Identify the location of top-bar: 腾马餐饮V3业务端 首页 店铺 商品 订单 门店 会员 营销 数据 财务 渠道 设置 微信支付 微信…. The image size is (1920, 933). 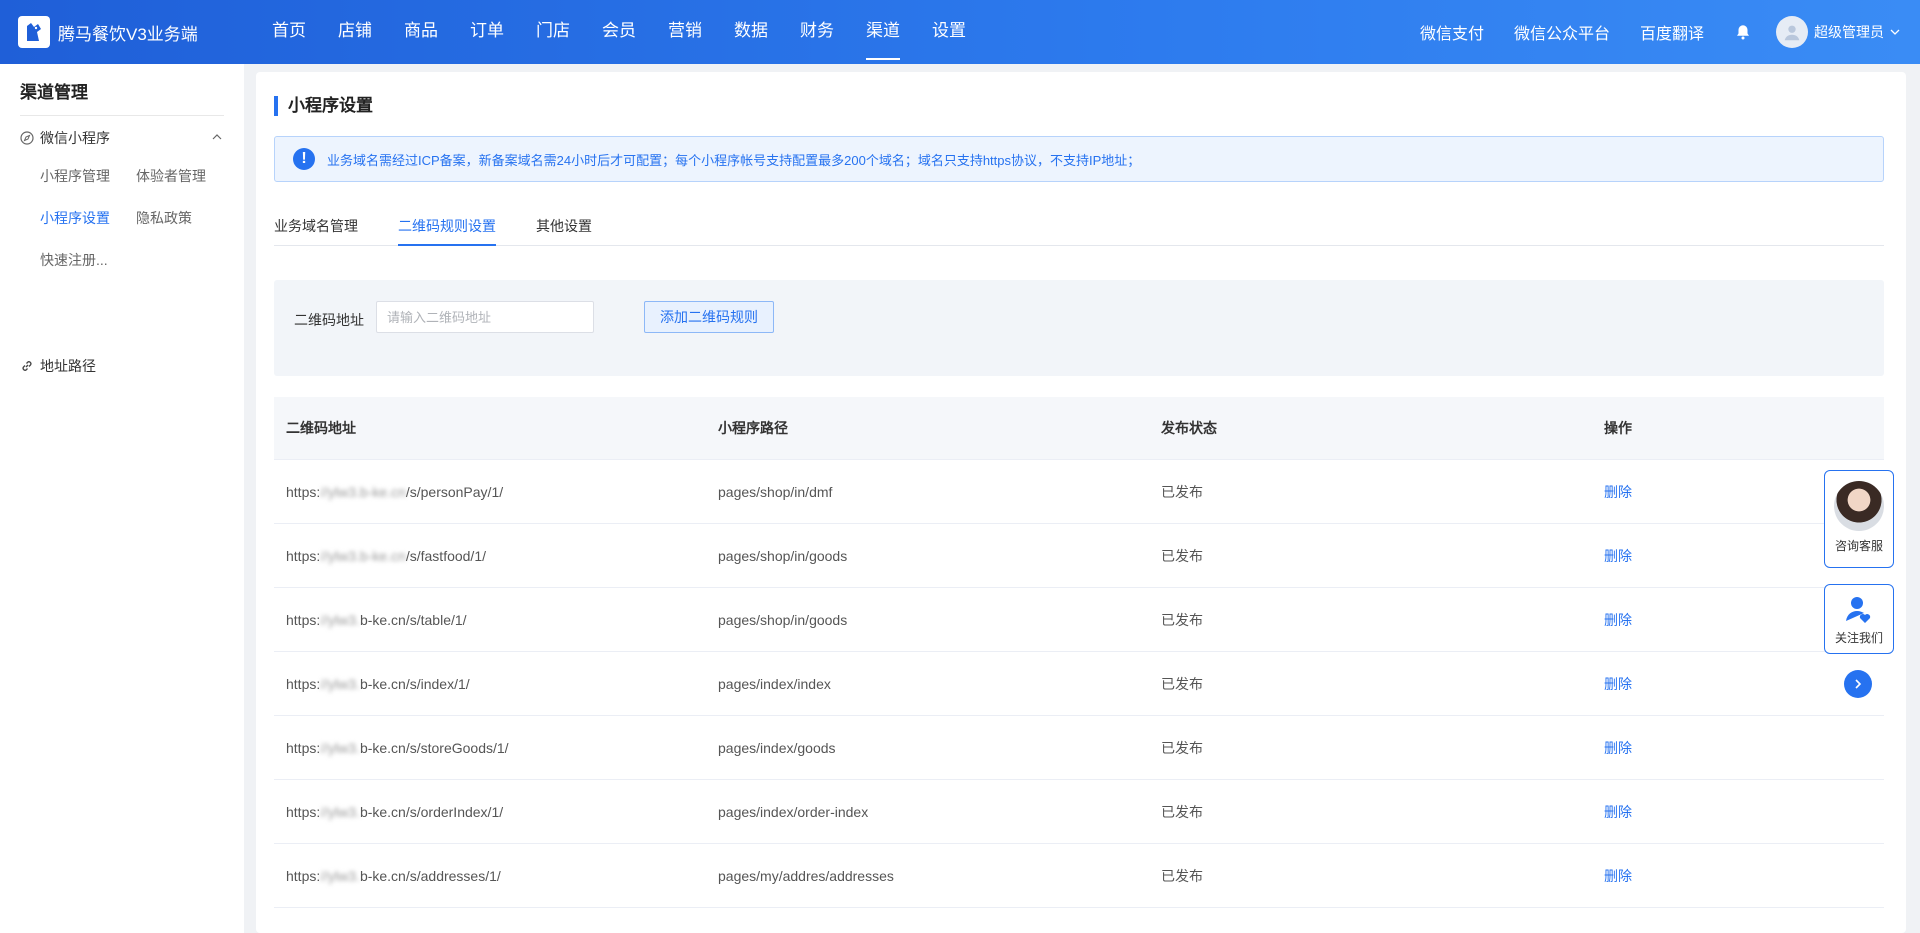
(960, 32).